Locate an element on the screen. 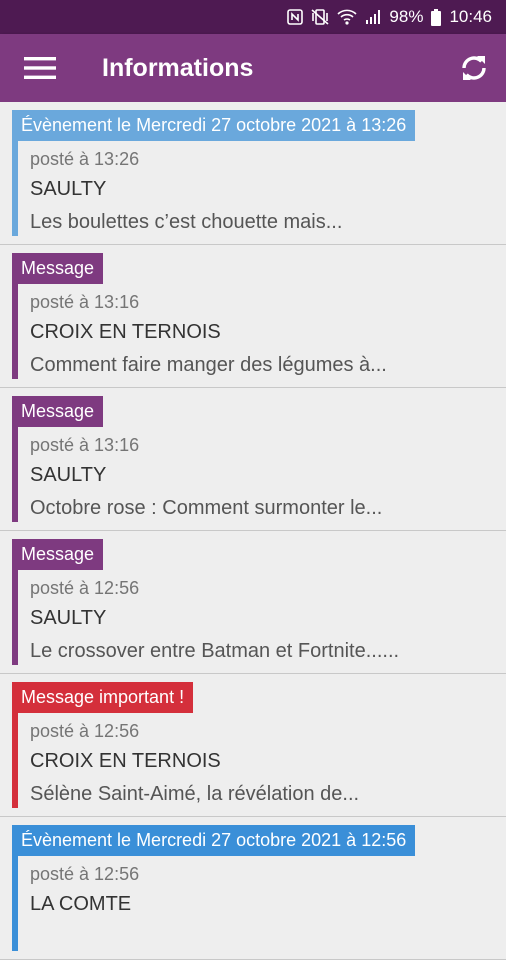  page-title: Informations is located at coordinates (178, 67).